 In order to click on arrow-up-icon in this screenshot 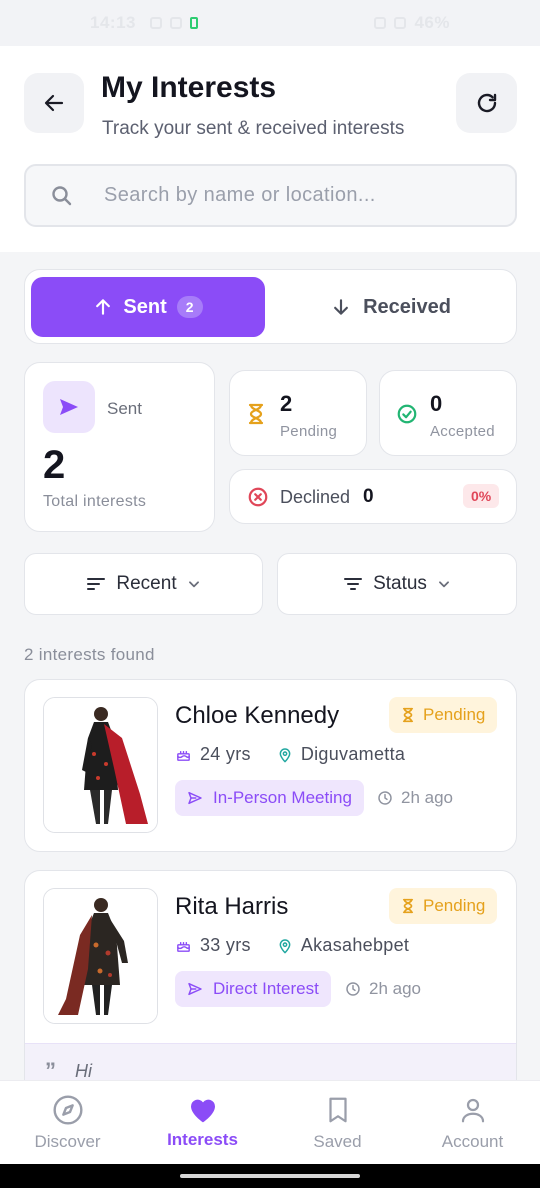, I will do `click(103, 307)`.